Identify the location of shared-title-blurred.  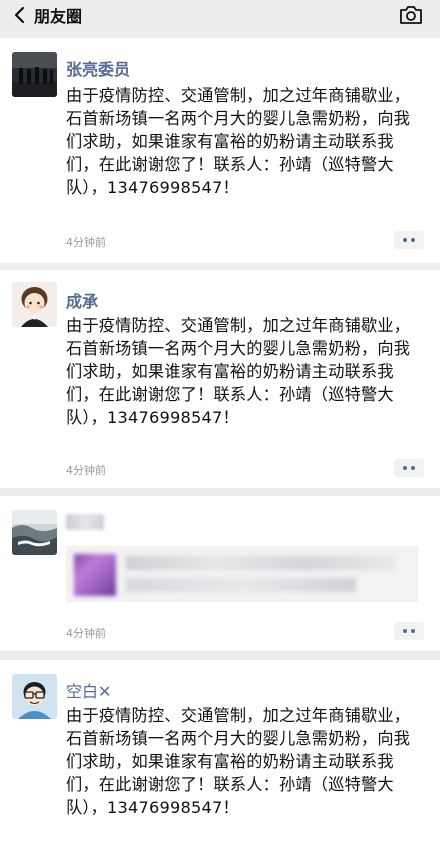
(261, 563).